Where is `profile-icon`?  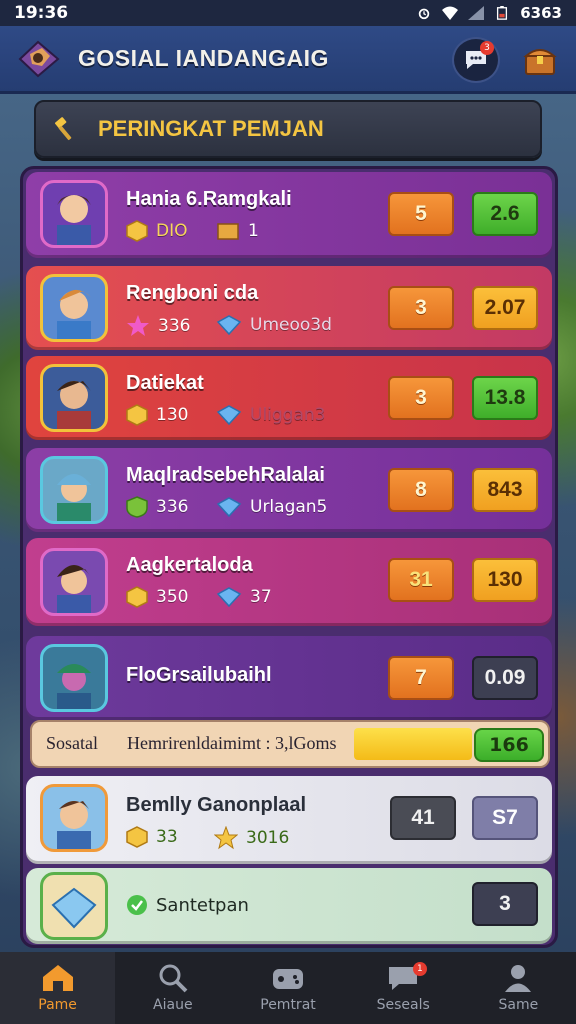
profile-icon is located at coordinates (518, 978).